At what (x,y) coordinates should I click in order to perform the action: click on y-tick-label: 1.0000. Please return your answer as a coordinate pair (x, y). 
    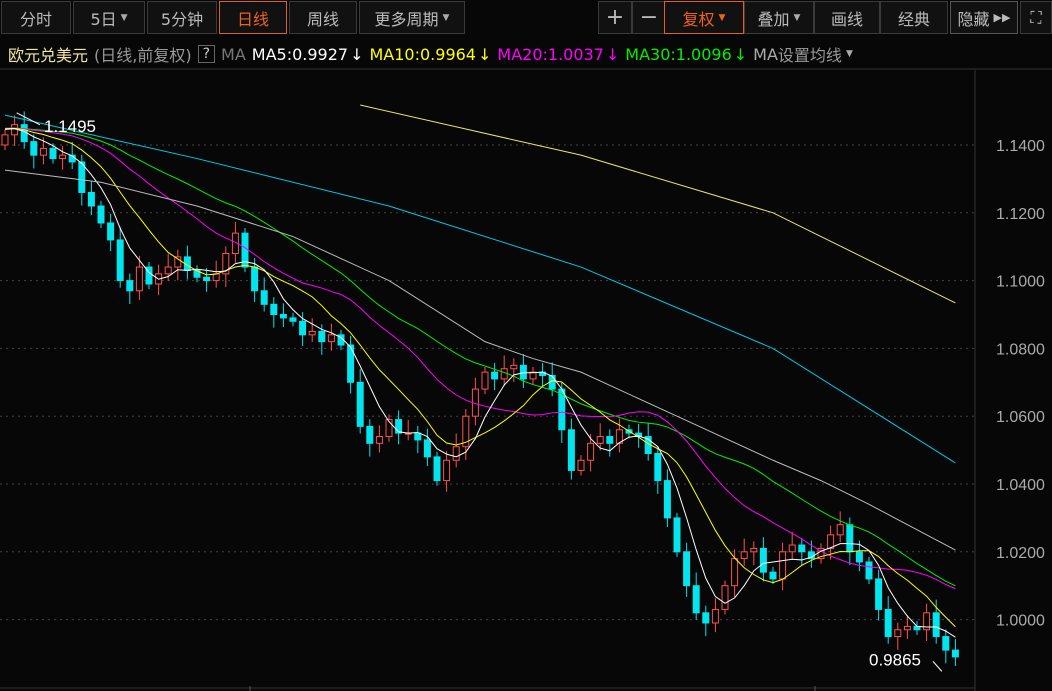
    Looking at the image, I should click on (1020, 621).